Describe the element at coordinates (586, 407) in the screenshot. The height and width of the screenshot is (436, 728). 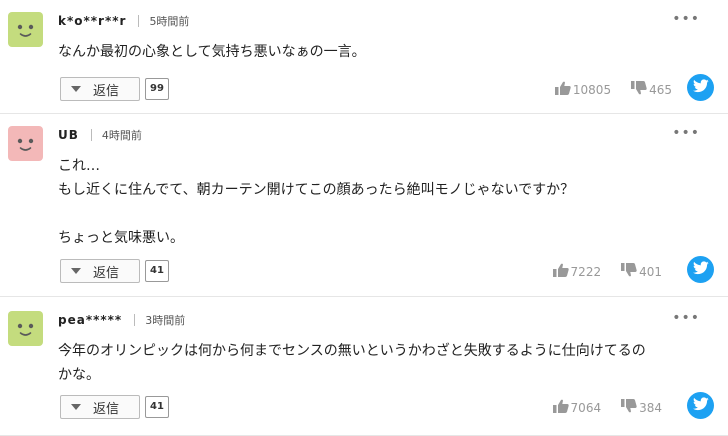
I see `like-count: 7064` at that location.